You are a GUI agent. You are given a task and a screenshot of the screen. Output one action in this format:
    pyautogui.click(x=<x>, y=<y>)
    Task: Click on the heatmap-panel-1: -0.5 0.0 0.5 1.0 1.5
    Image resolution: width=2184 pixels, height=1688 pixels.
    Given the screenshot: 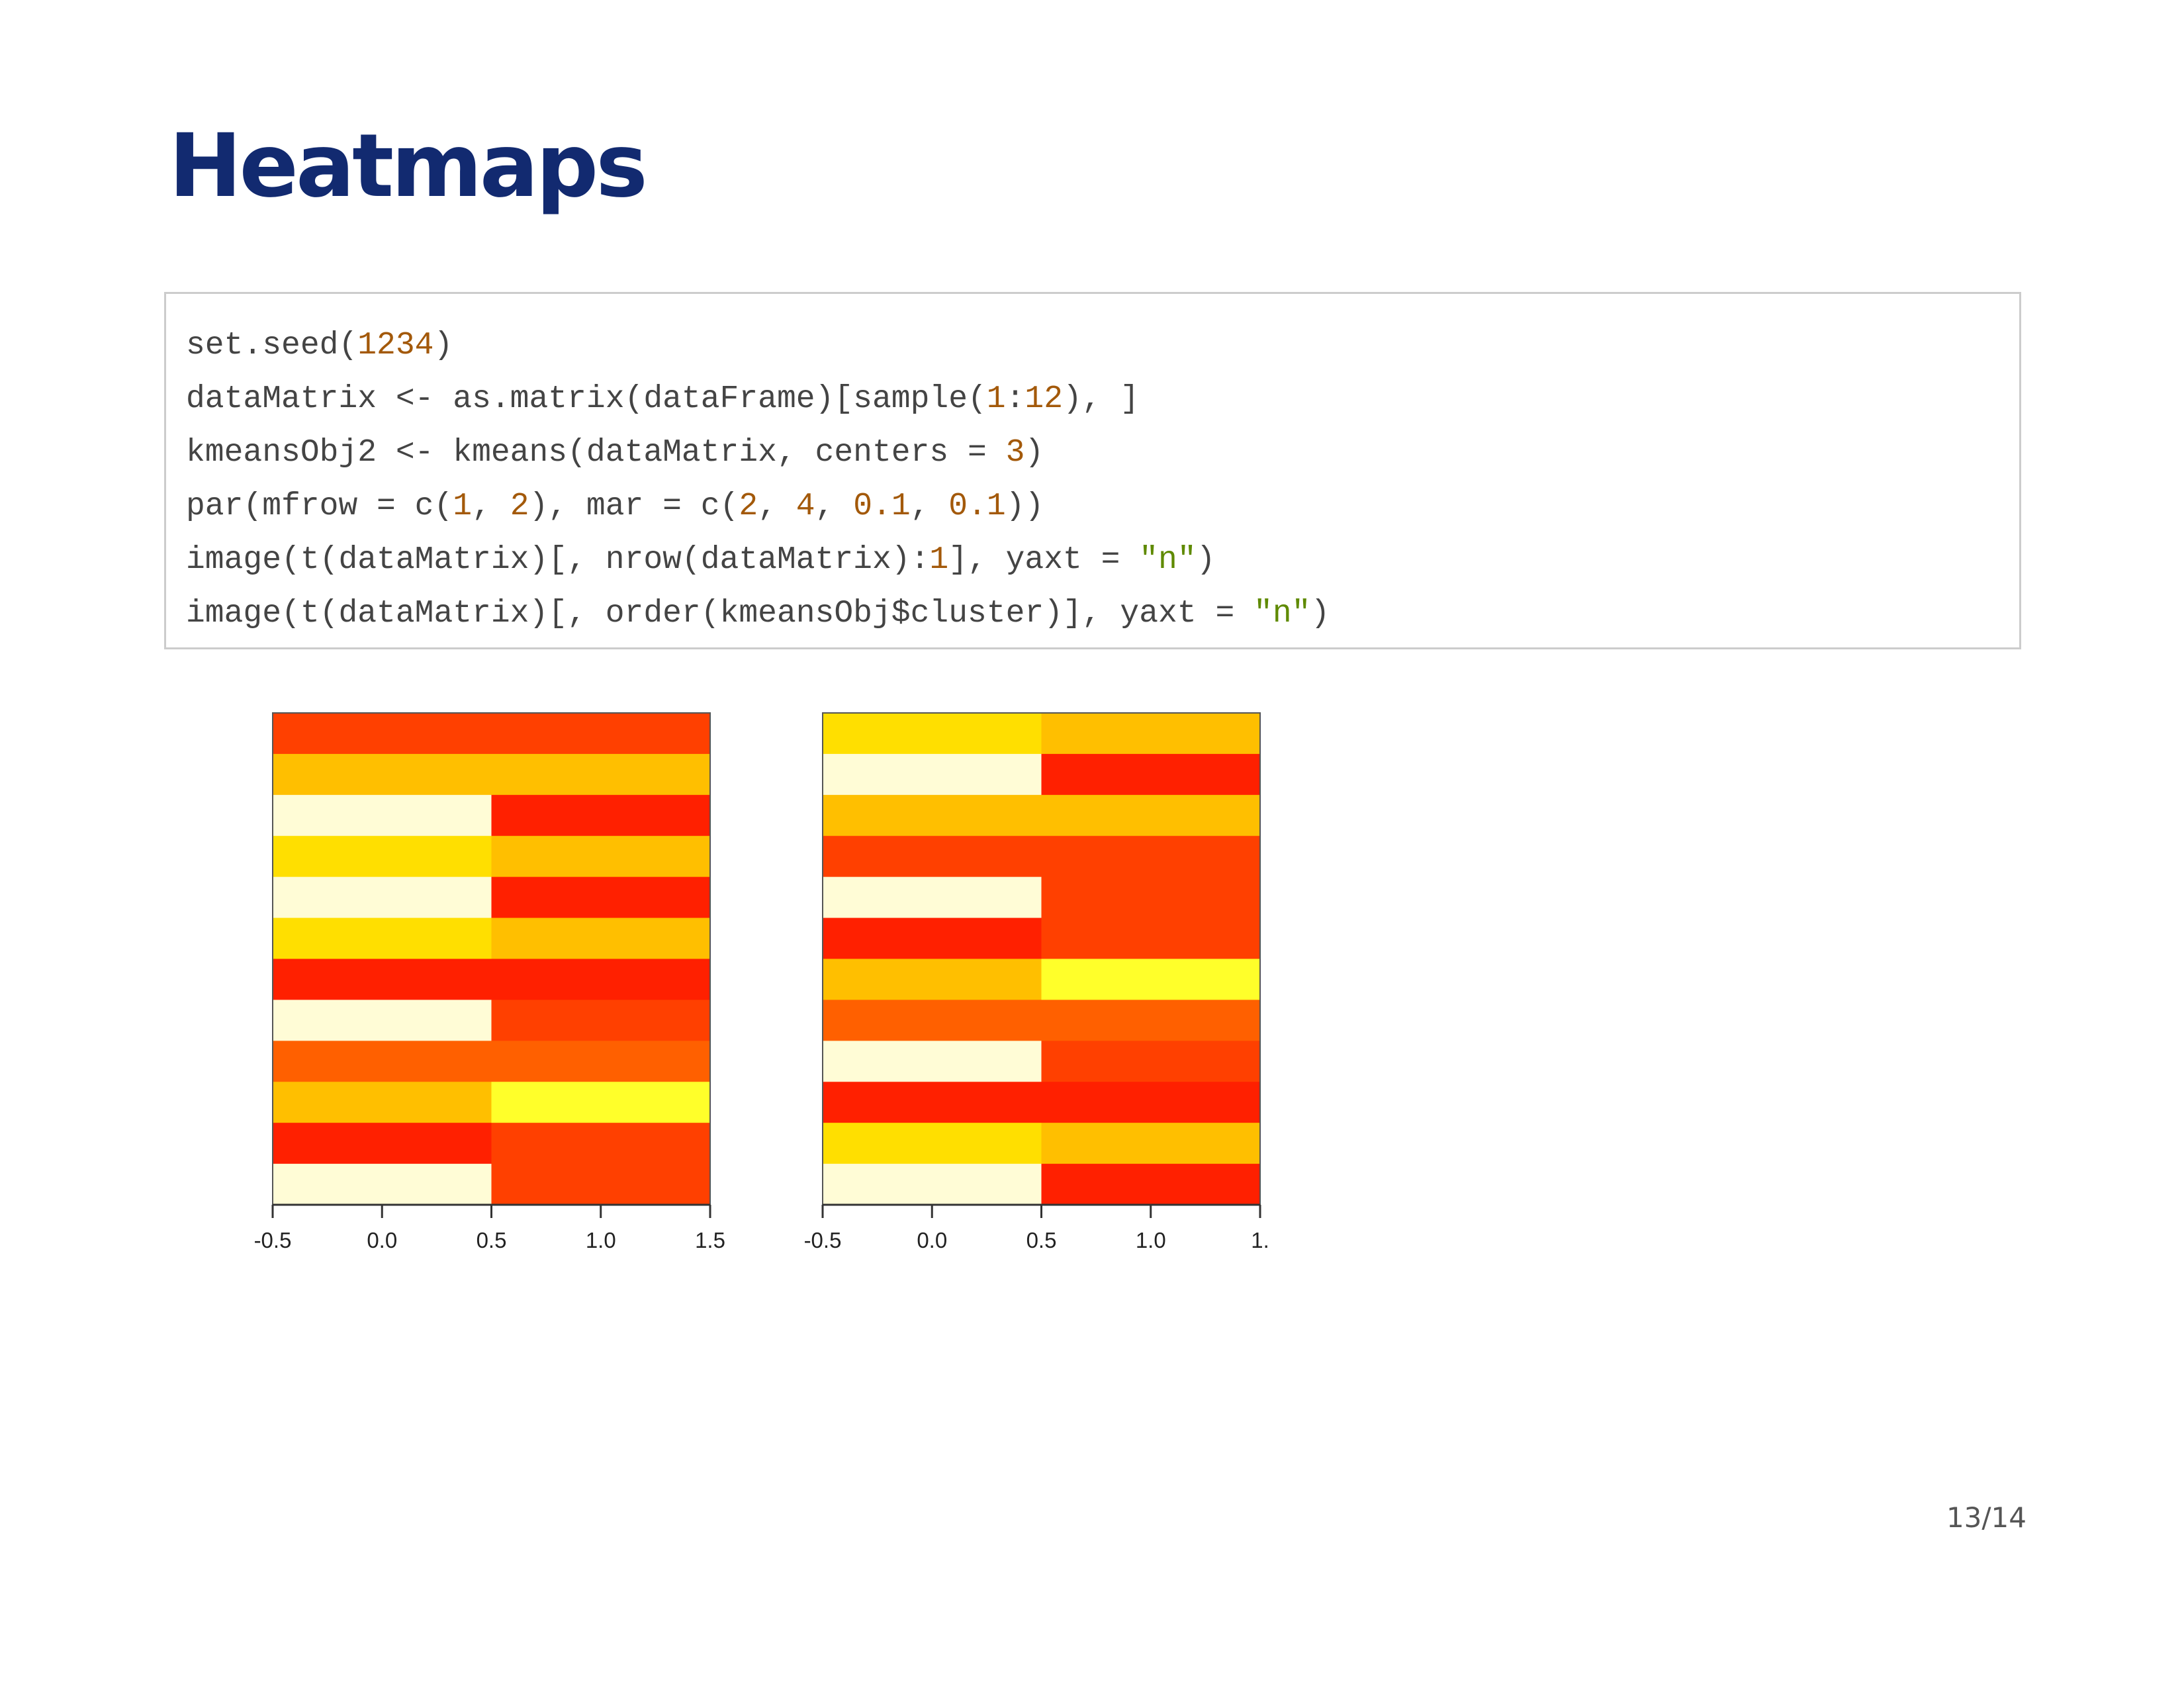 What is the action you would take?
    pyautogui.click(x=489, y=982)
    